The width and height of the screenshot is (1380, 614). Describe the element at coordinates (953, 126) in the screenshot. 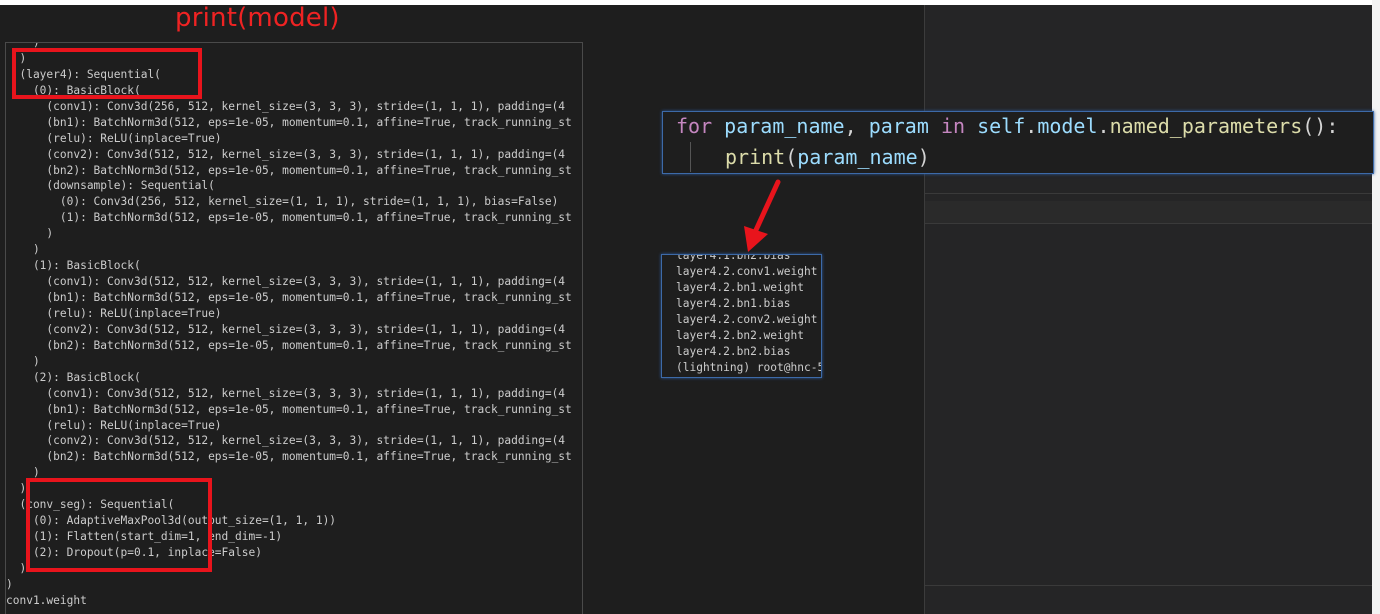

I see `keyword-in: in` at that location.